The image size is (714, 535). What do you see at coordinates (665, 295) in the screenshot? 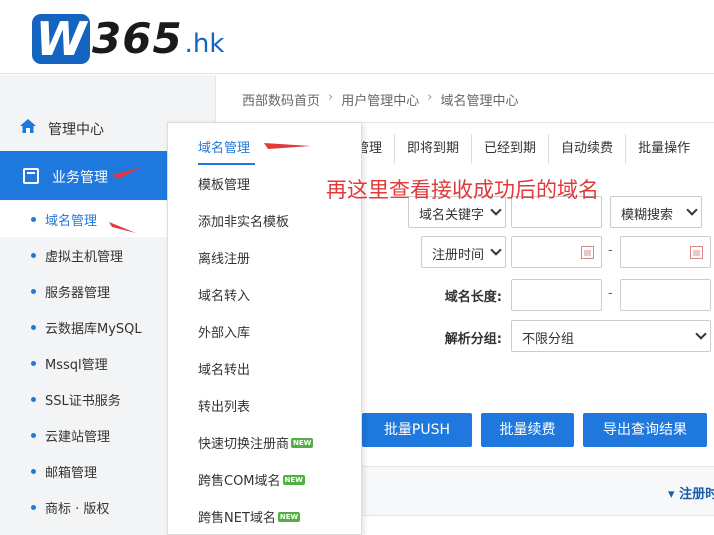
I see `length-max-input` at bounding box center [665, 295].